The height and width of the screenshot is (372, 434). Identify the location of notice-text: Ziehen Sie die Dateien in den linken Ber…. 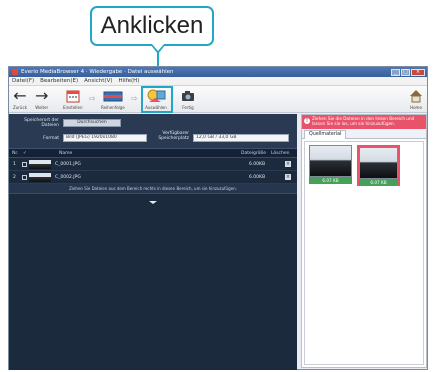
(363, 121).